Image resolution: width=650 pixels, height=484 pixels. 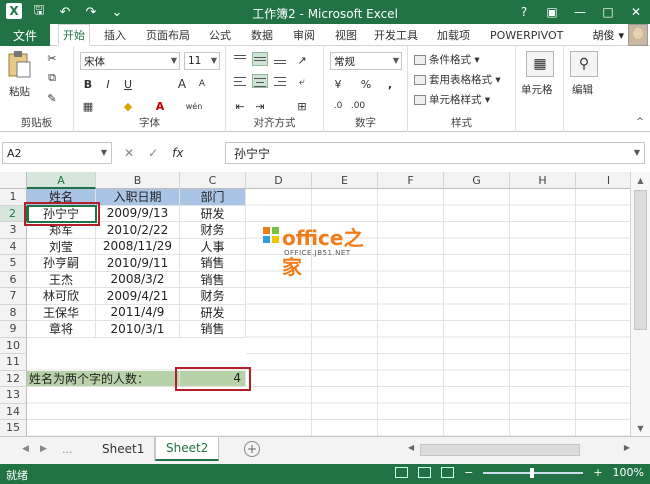 What do you see at coordinates (402, 472) in the screenshot?
I see `normal-view-icon` at bounding box center [402, 472].